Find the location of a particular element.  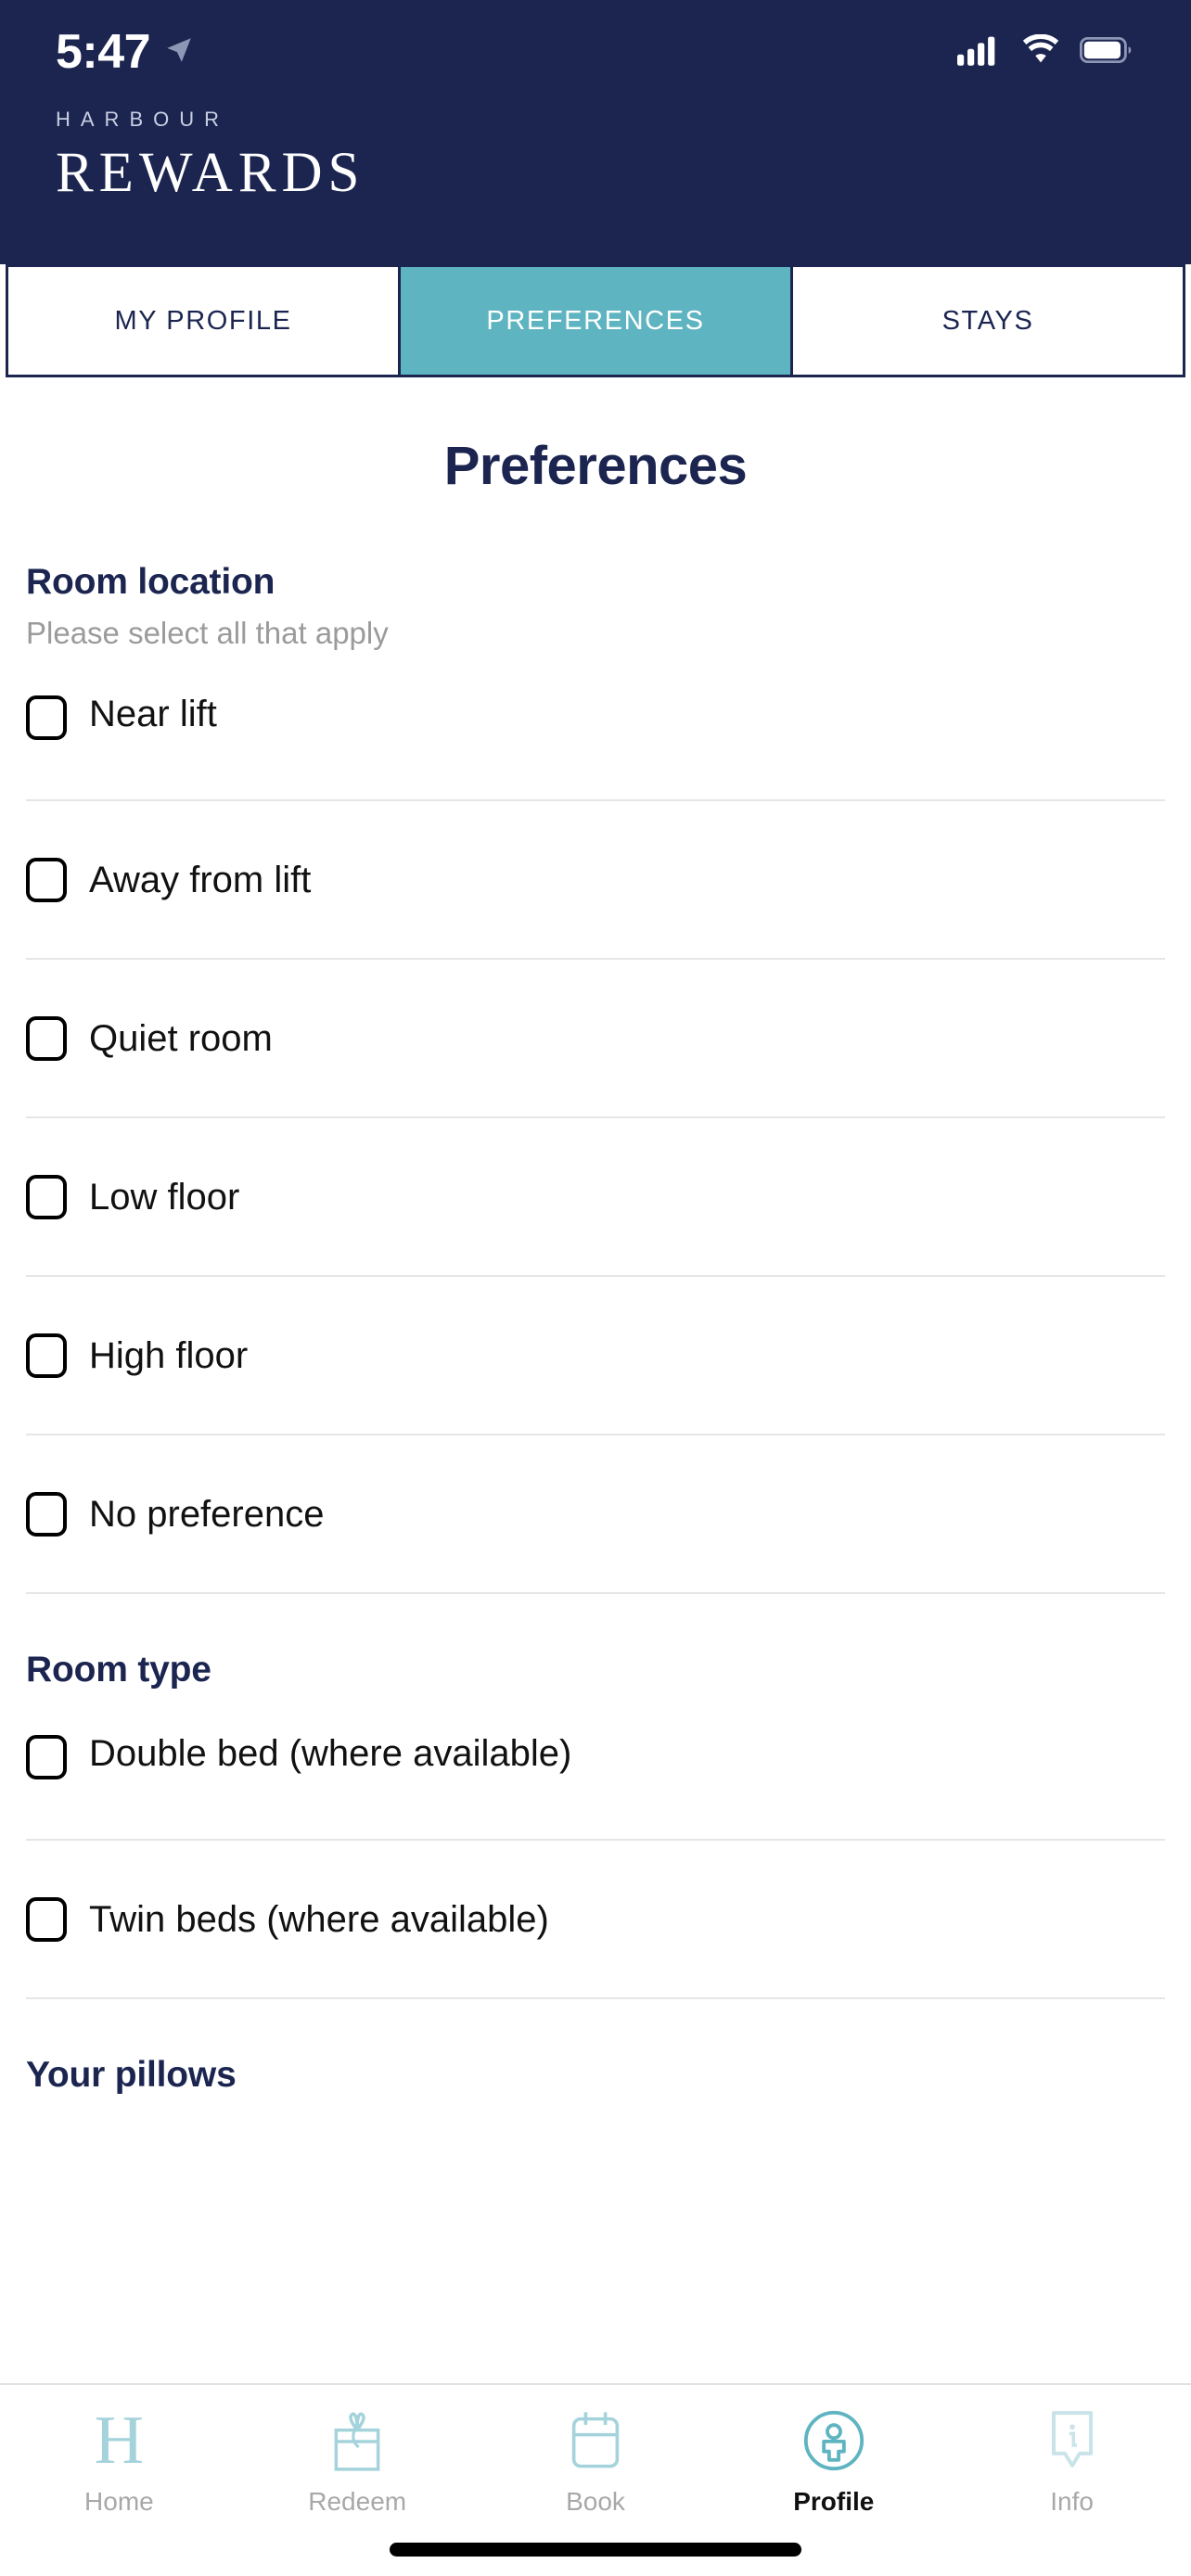

option-label: Quiet room is located at coordinates (181, 1038).